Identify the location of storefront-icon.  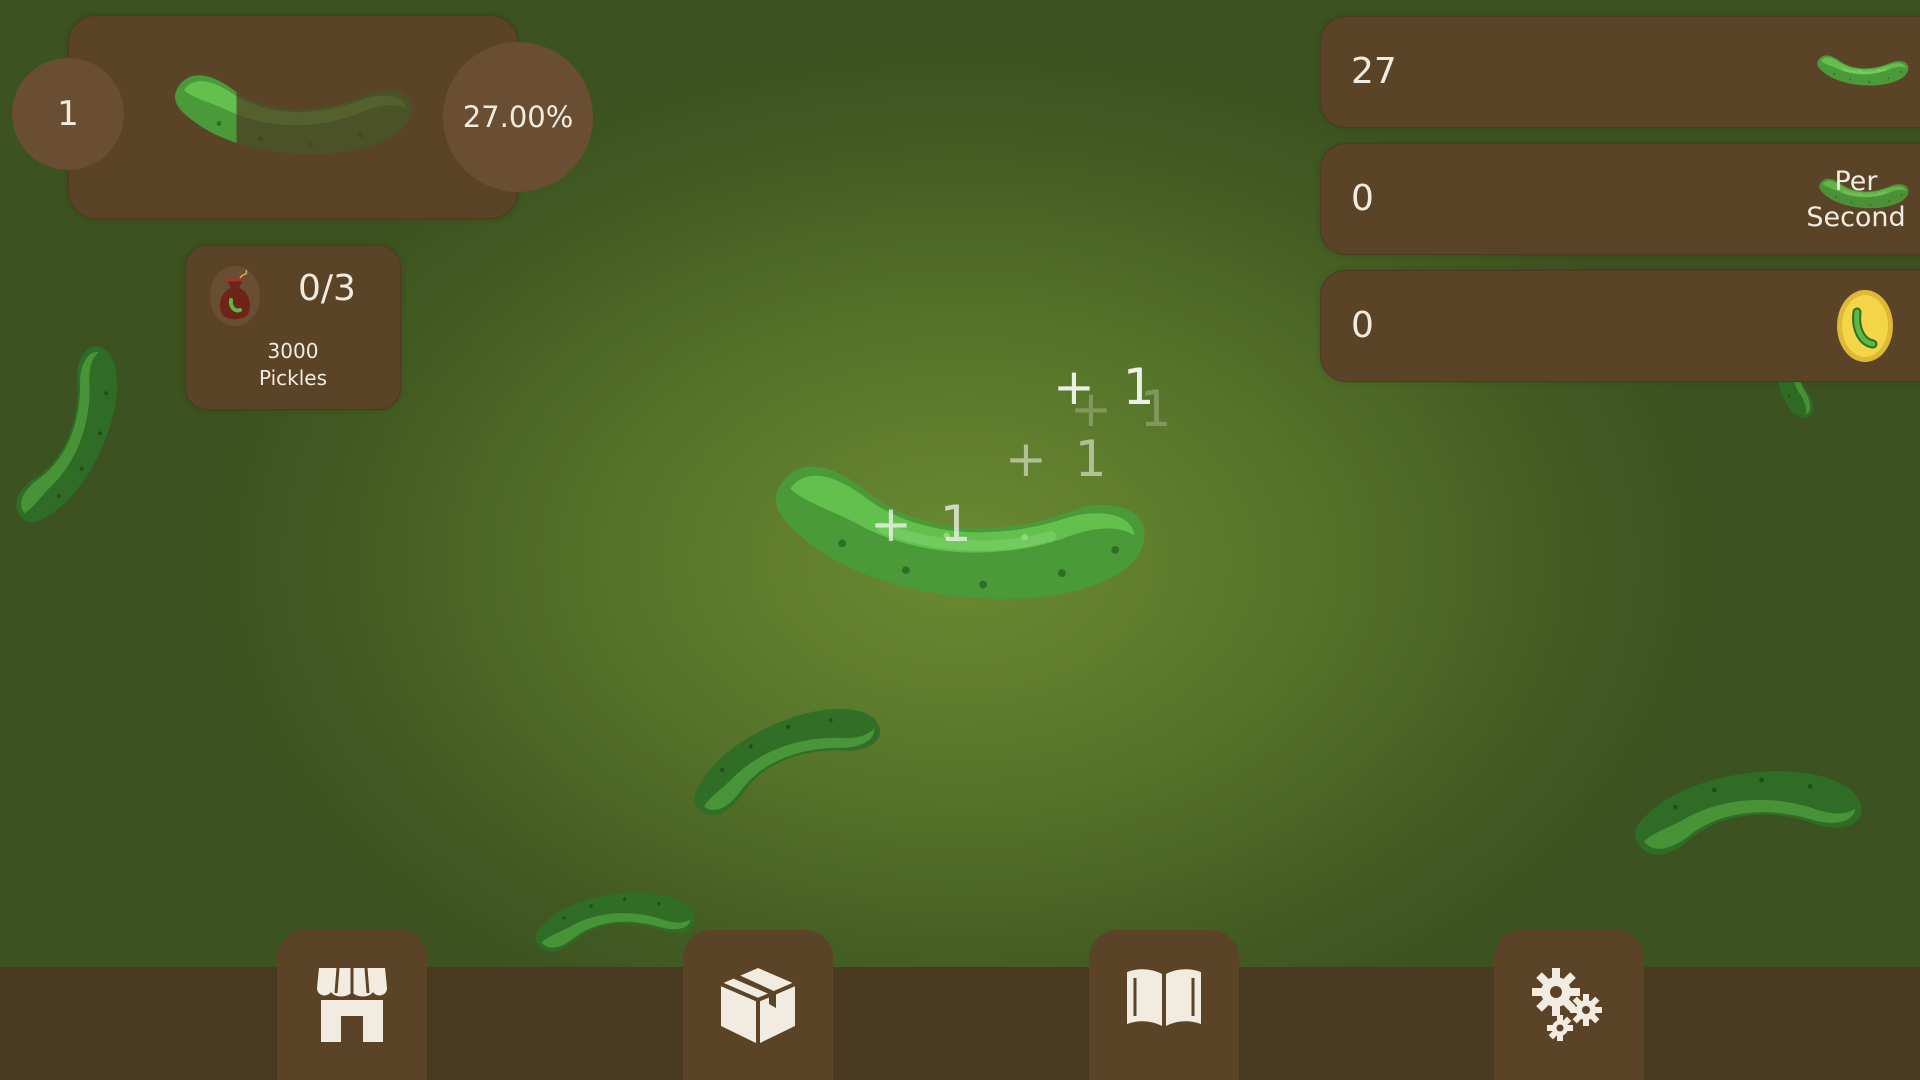
(352, 1004).